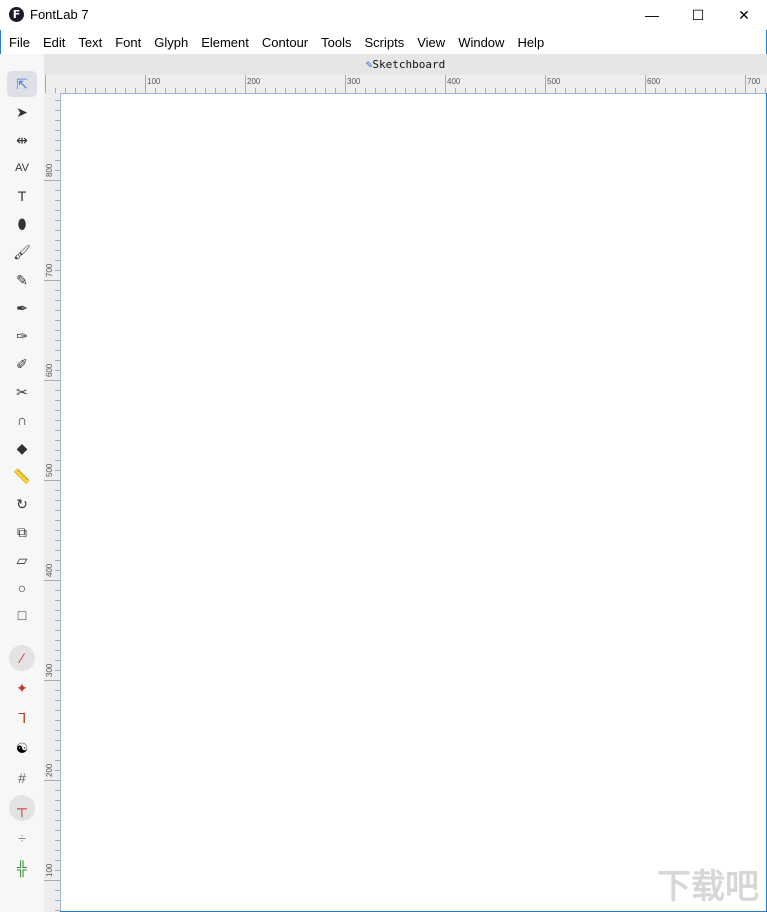 The width and height of the screenshot is (767, 912). Describe the element at coordinates (22, 688) in the screenshot. I see `anchor-tool: ✦` at that location.